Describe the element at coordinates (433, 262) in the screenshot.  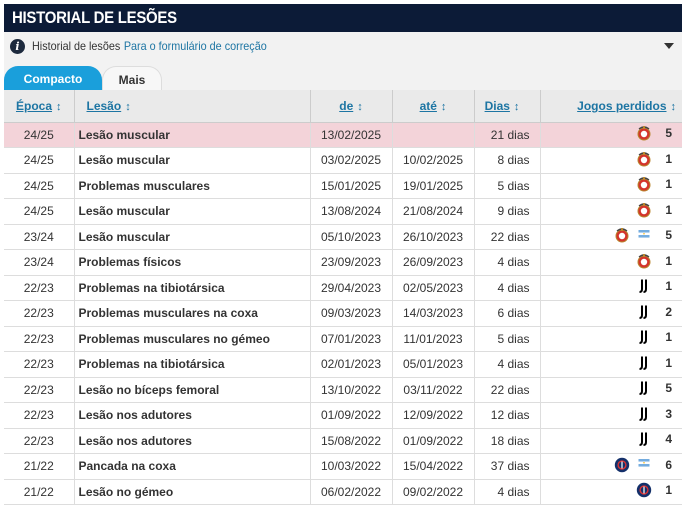
I see `until-date-cell: 26/09/2023` at that location.